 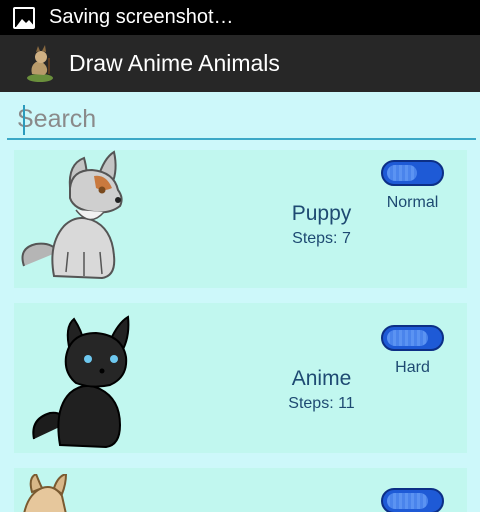 What do you see at coordinates (412, 367) in the screenshot?
I see `difficulty-label: Hard` at bounding box center [412, 367].